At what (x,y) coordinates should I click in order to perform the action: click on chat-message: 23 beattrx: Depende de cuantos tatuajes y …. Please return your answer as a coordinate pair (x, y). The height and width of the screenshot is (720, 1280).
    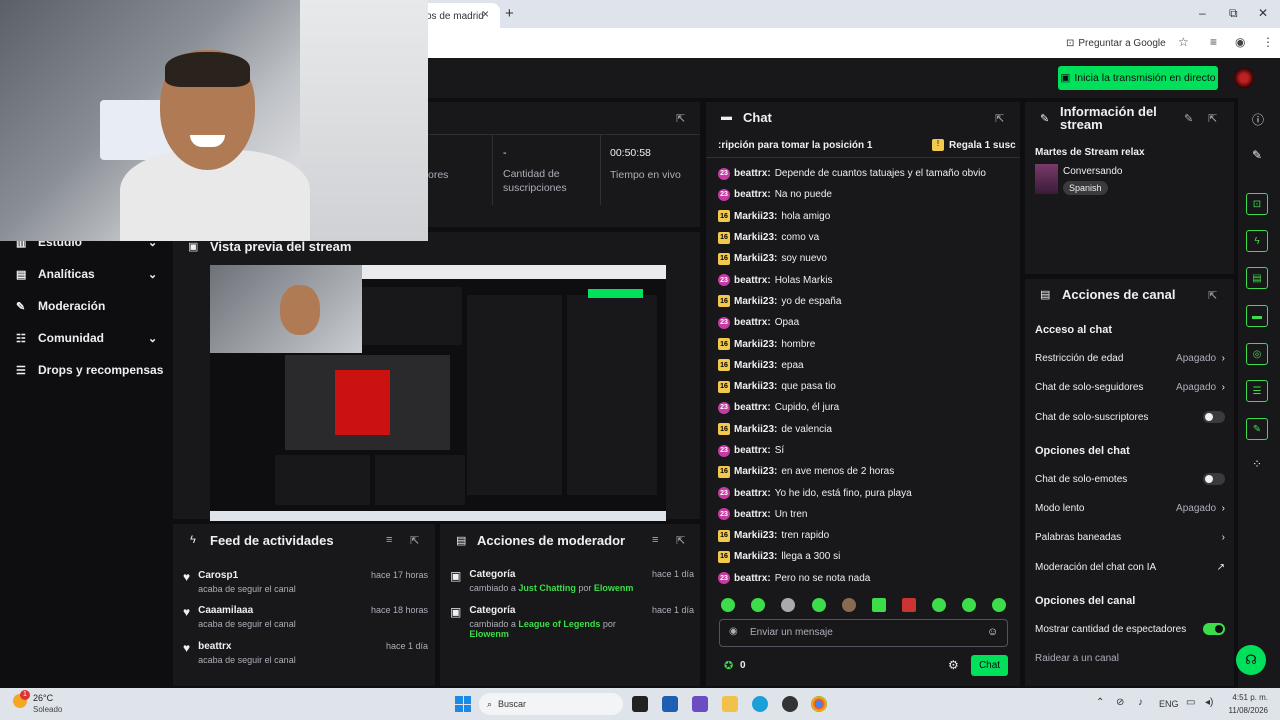
    Looking at the image, I should click on (868, 173).